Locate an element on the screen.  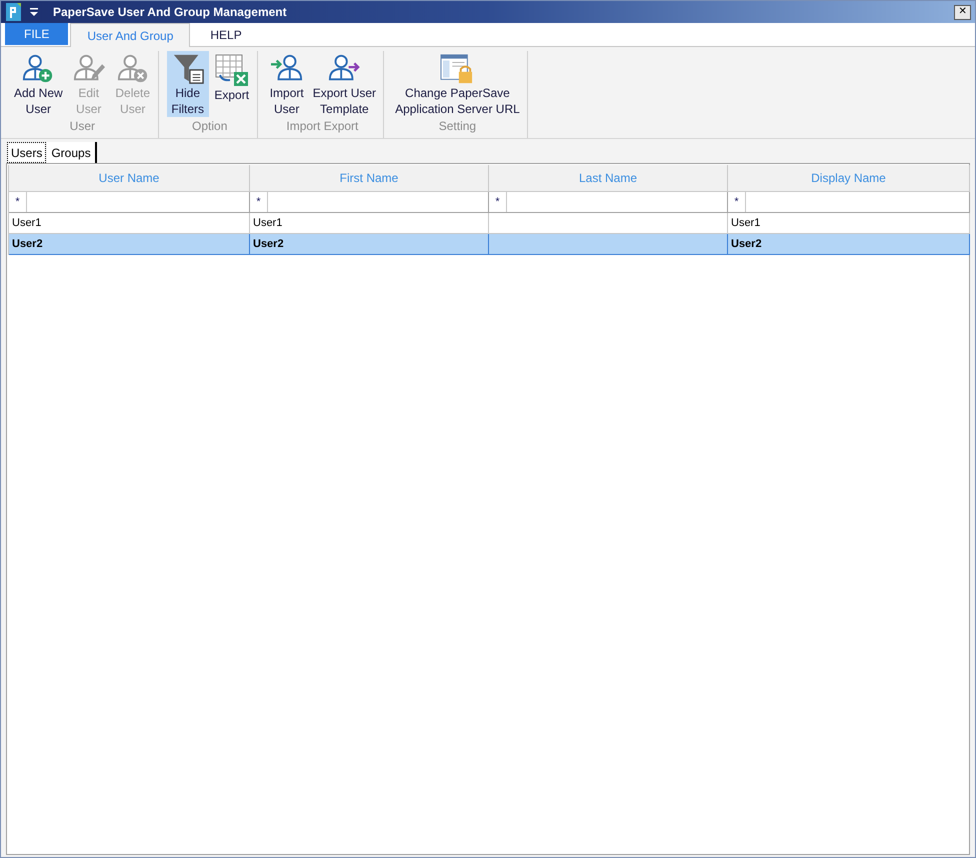
quick-access-dropdown-icon is located at coordinates (34, 12).